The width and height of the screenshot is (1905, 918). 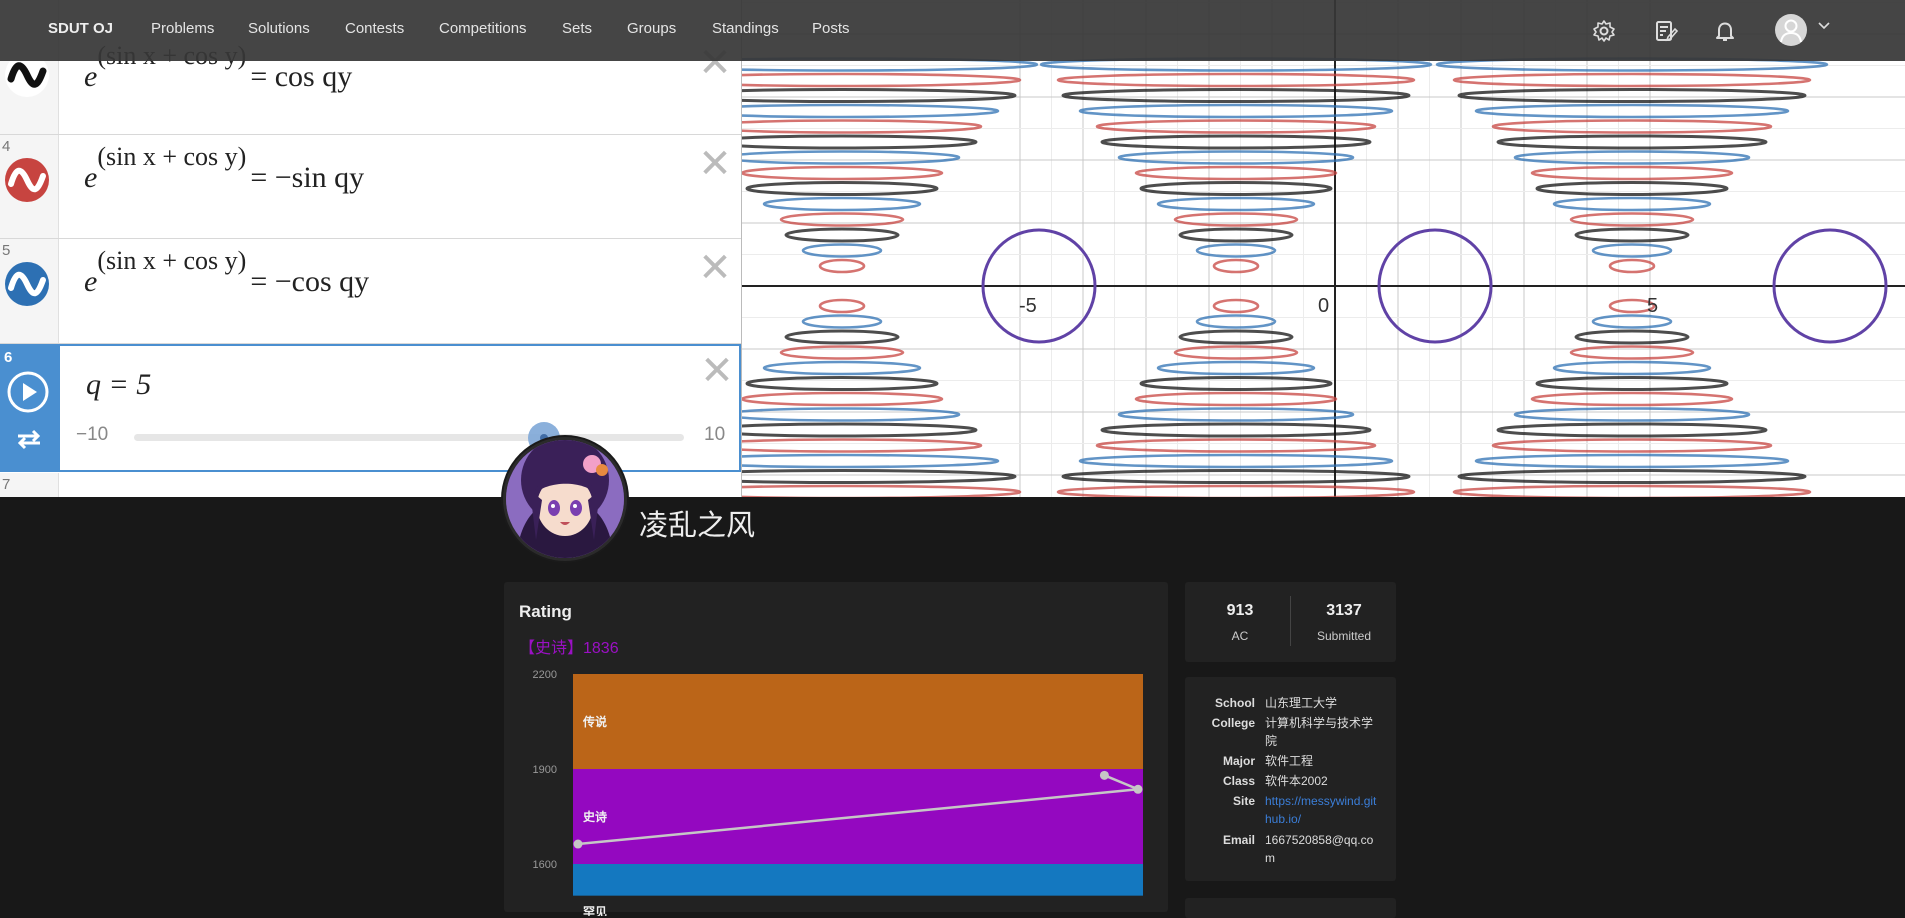 I want to click on edit-note-icon, so click(x=1666, y=31).